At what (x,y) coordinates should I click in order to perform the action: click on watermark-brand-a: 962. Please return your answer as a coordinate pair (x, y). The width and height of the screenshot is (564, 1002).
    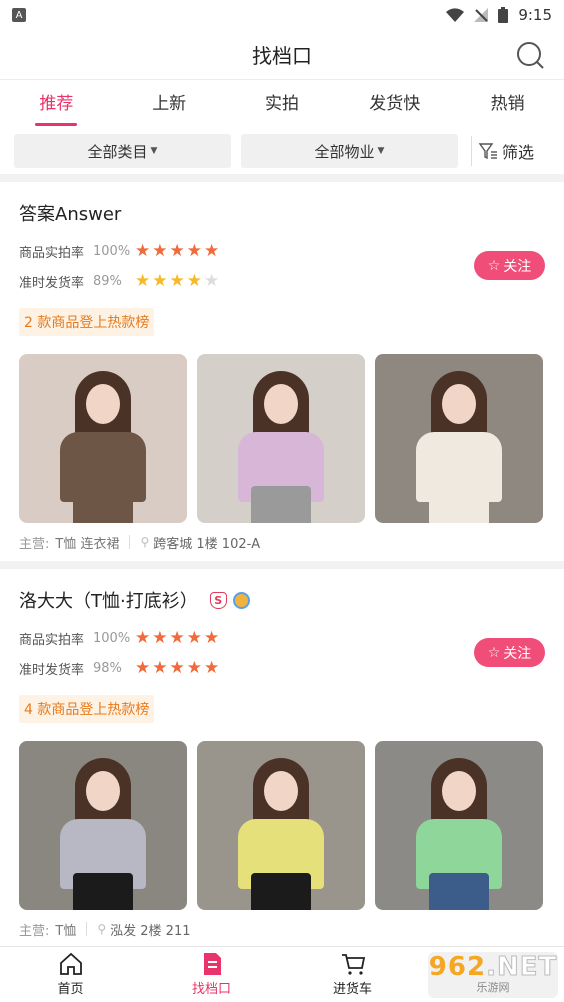
    Looking at the image, I should click on (457, 967).